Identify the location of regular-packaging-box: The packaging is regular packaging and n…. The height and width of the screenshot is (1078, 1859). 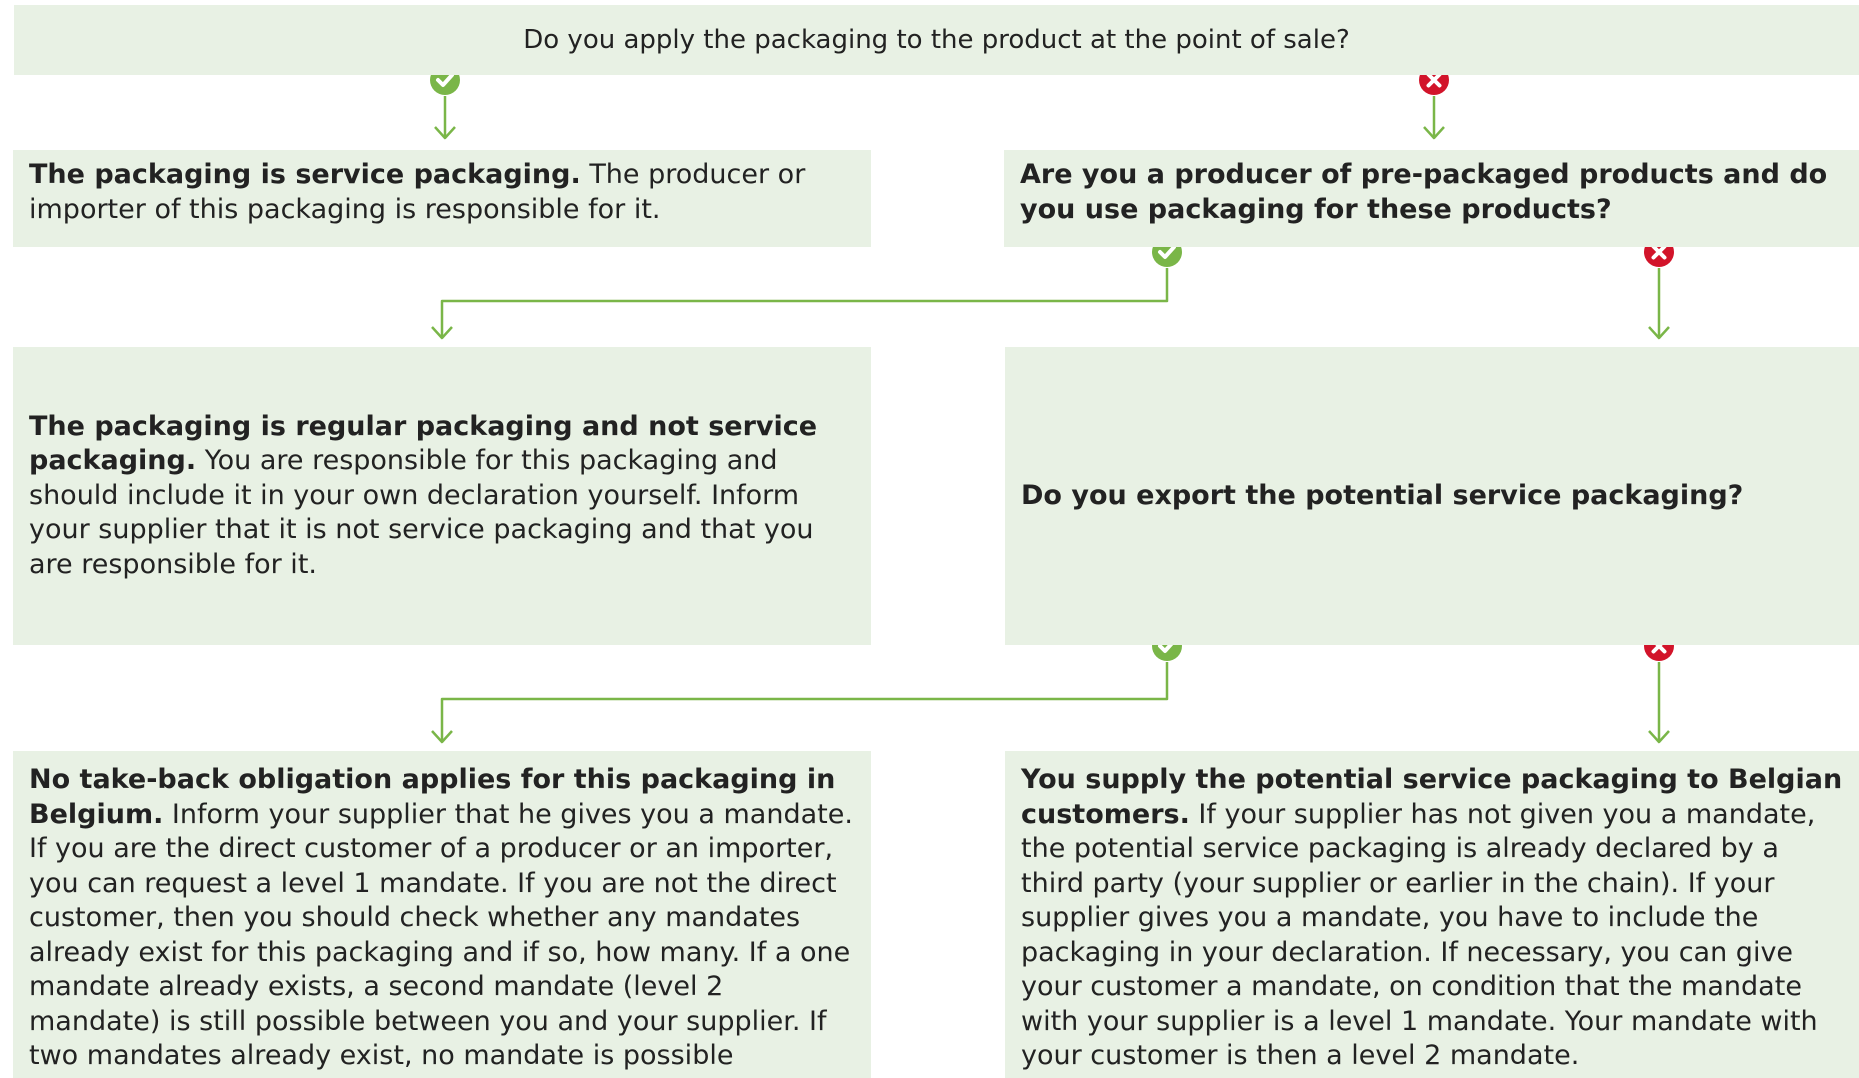
(442, 496).